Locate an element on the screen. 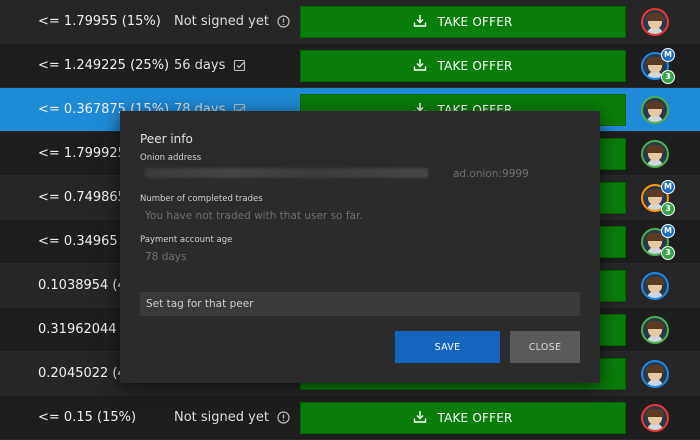 This screenshot has height=440, width=700. offer-row: <= 0.749865 (M 3 is located at coordinates (350, 198).